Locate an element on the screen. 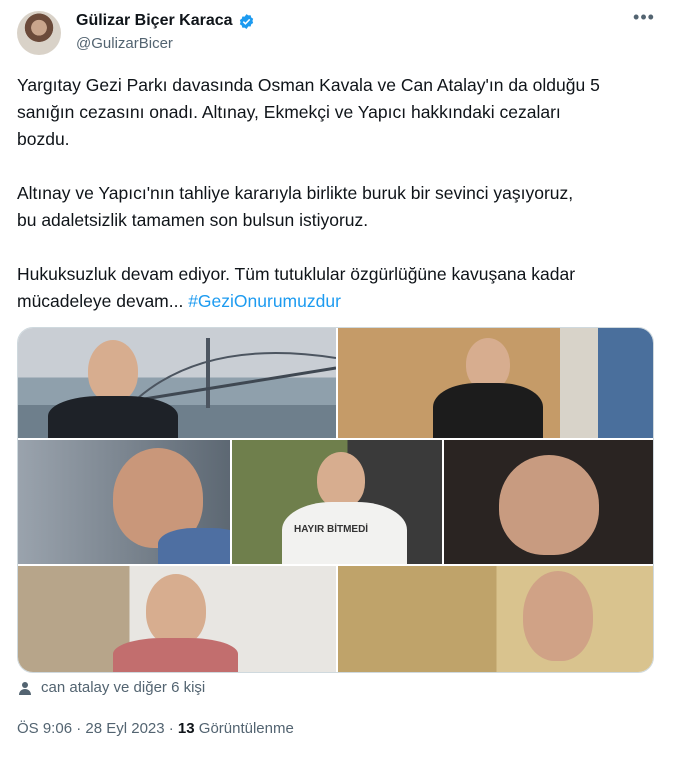  more-options-icon: ••• is located at coordinates (644, 20).